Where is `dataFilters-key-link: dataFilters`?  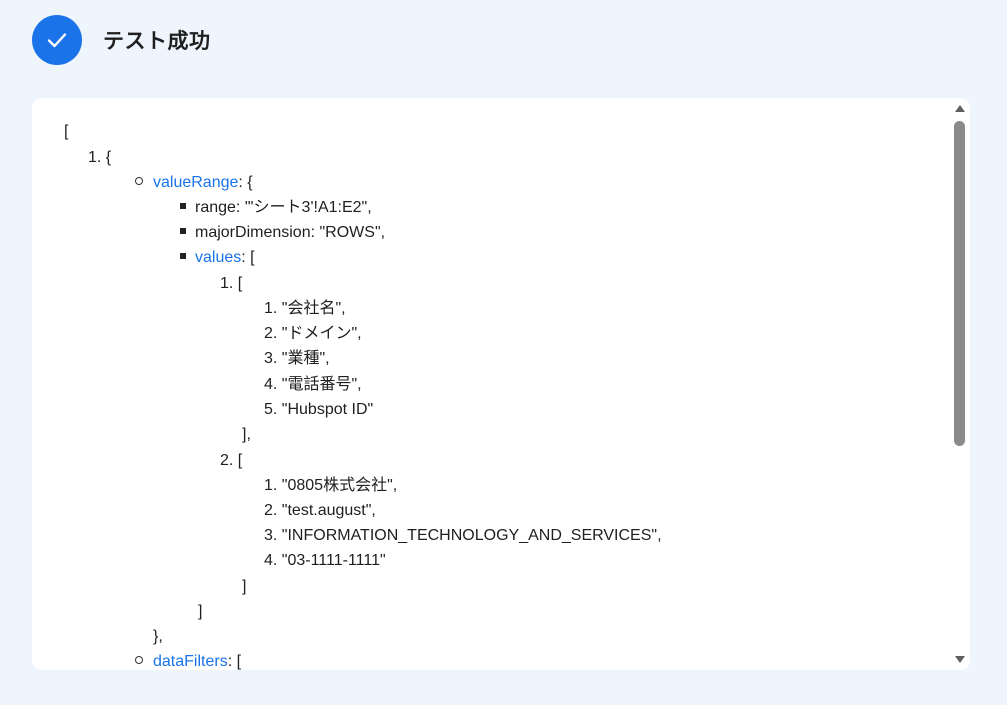
dataFilters-key-link: dataFilters is located at coordinates (190, 661).